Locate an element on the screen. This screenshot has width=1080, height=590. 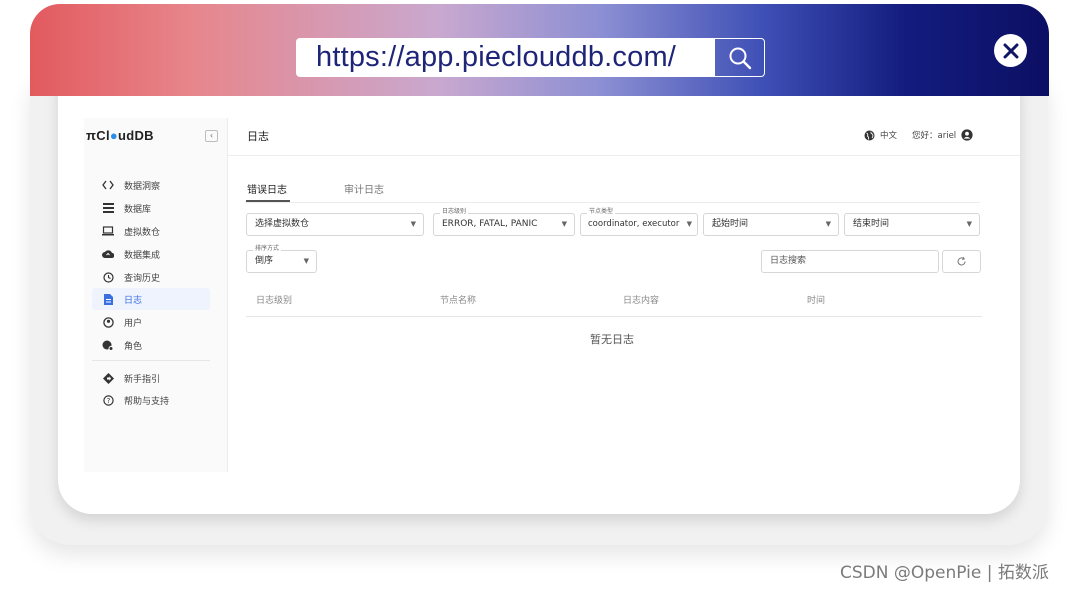
sidebar-item-label: 角色 is located at coordinates (133, 346).